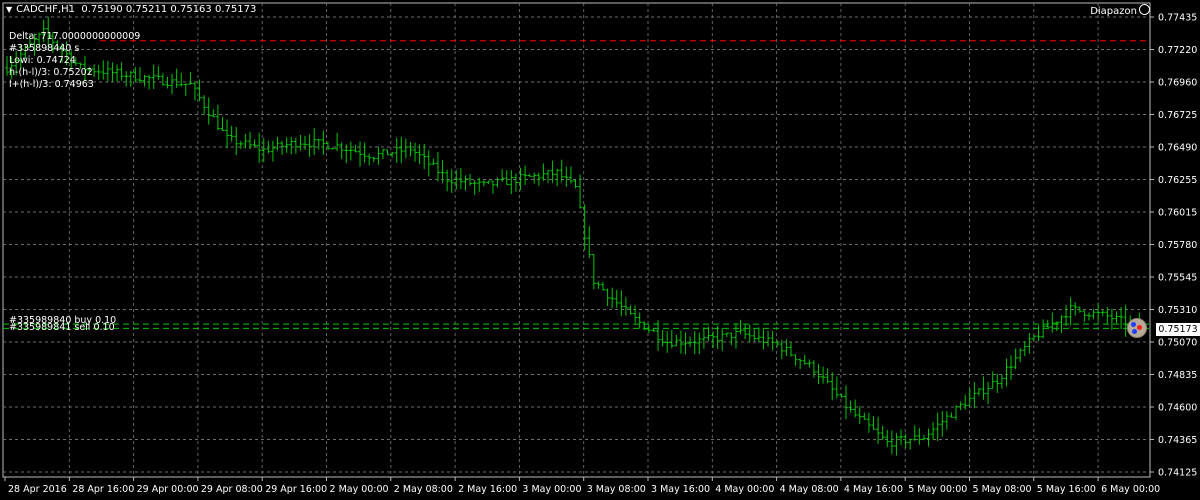 The height and width of the screenshot is (500, 1200). Describe the element at coordinates (1178, 329) in the screenshot. I see `current-price-tag: 0.75173` at that location.